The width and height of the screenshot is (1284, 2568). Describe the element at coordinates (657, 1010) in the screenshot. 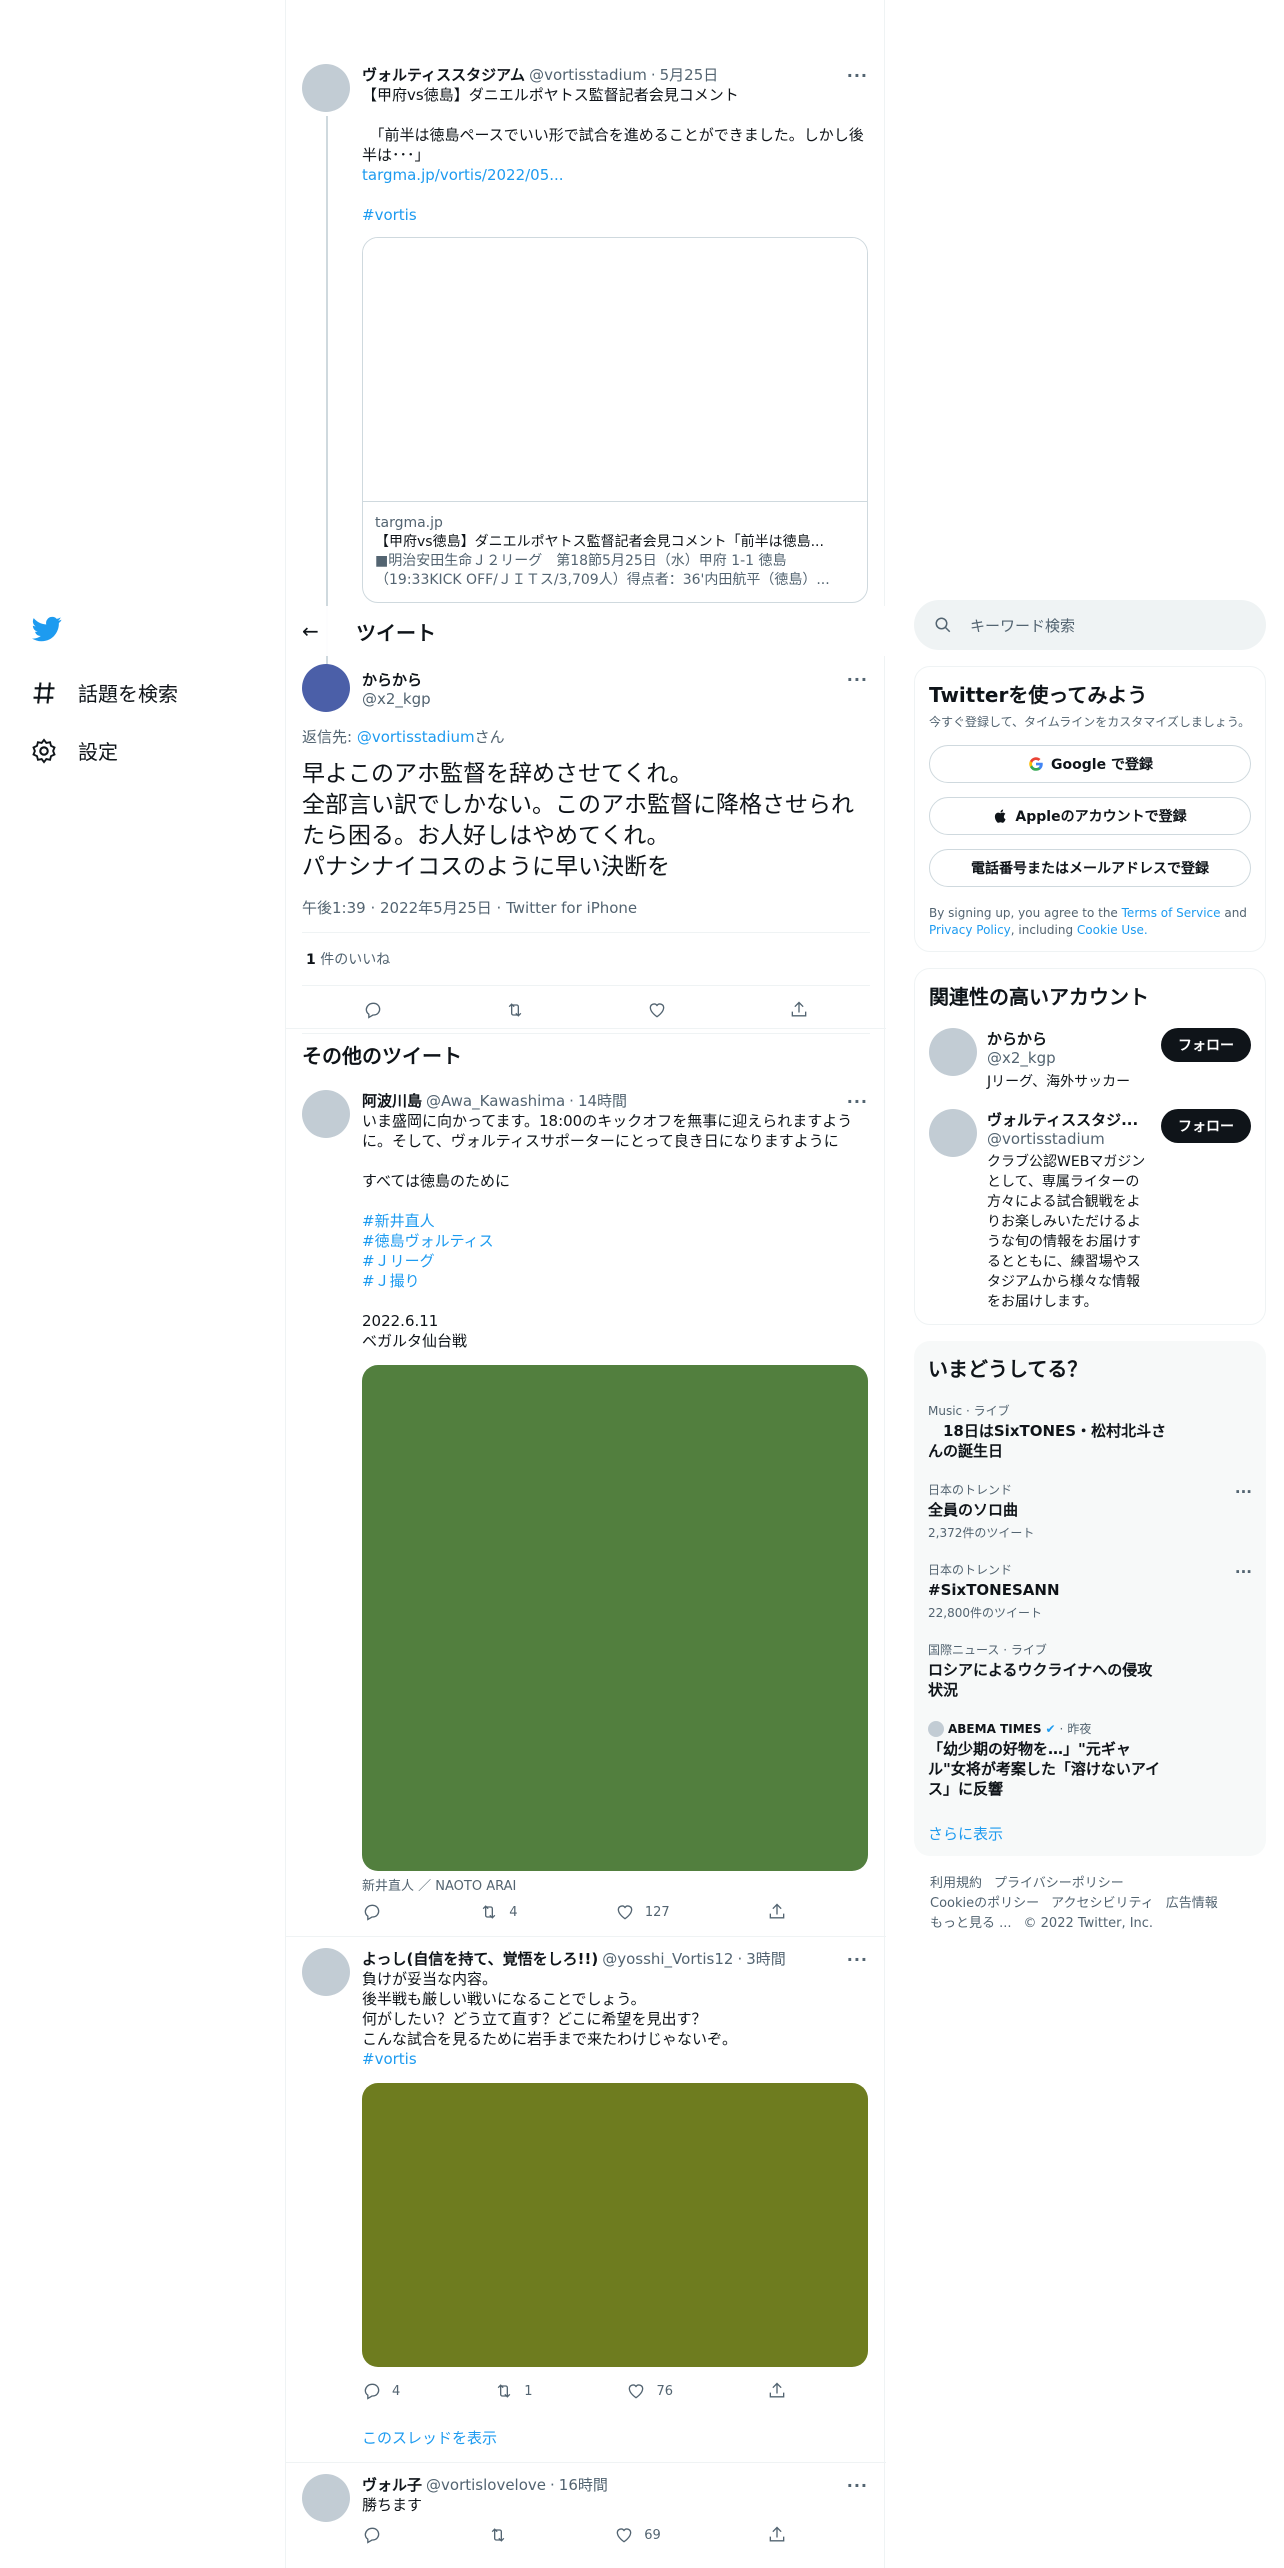

I see `like-icon` at that location.